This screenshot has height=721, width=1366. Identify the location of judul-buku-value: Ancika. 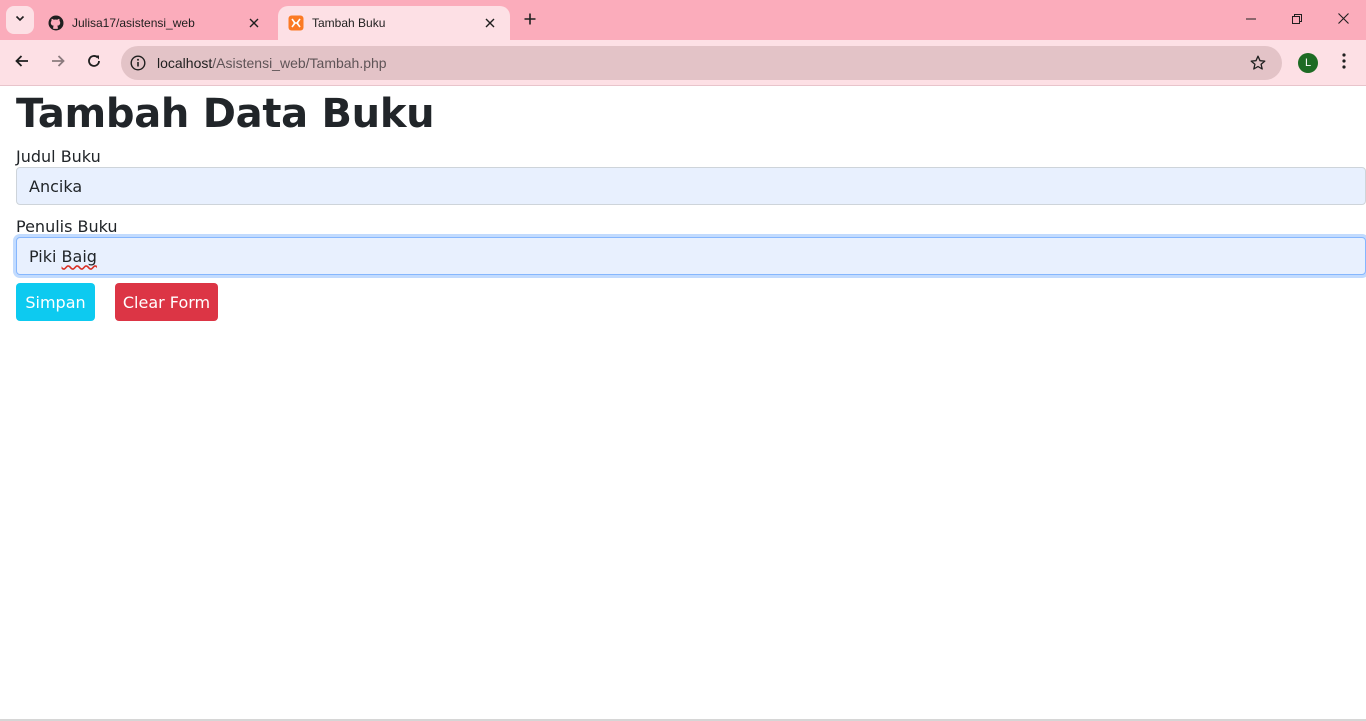
(56, 186).